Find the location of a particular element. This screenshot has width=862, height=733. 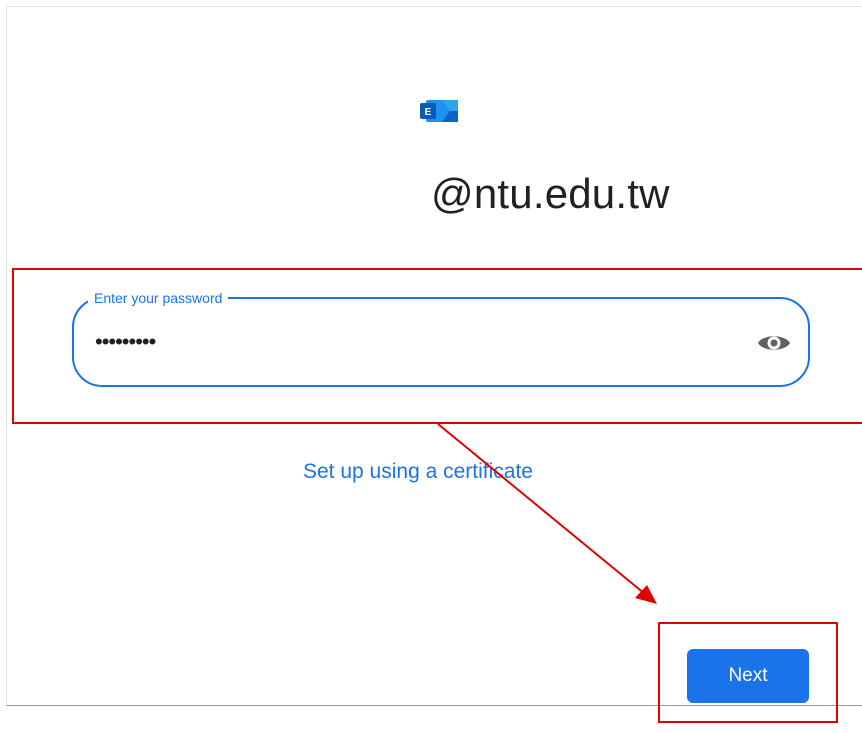

password-input: ••••••••• is located at coordinates (125, 342).